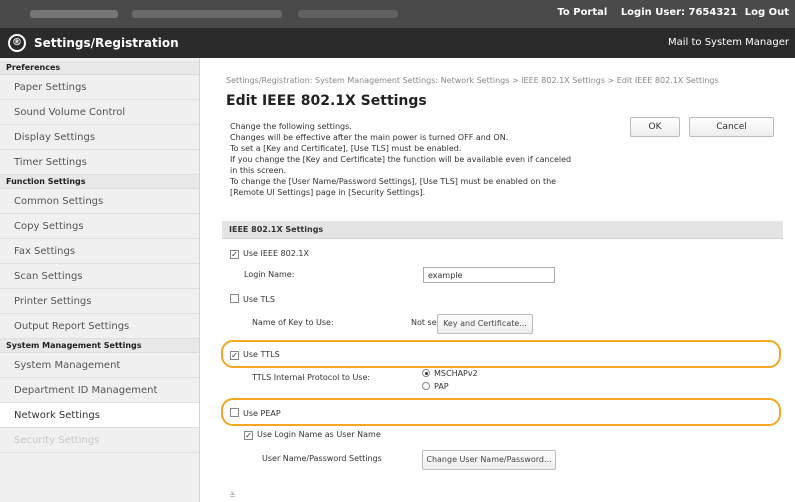 Image resolution: width=795 pixels, height=502 pixels. Describe the element at coordinates (293, 322) in the screenshot. I see `key-name-label: Name of Key to Use:` at that location.